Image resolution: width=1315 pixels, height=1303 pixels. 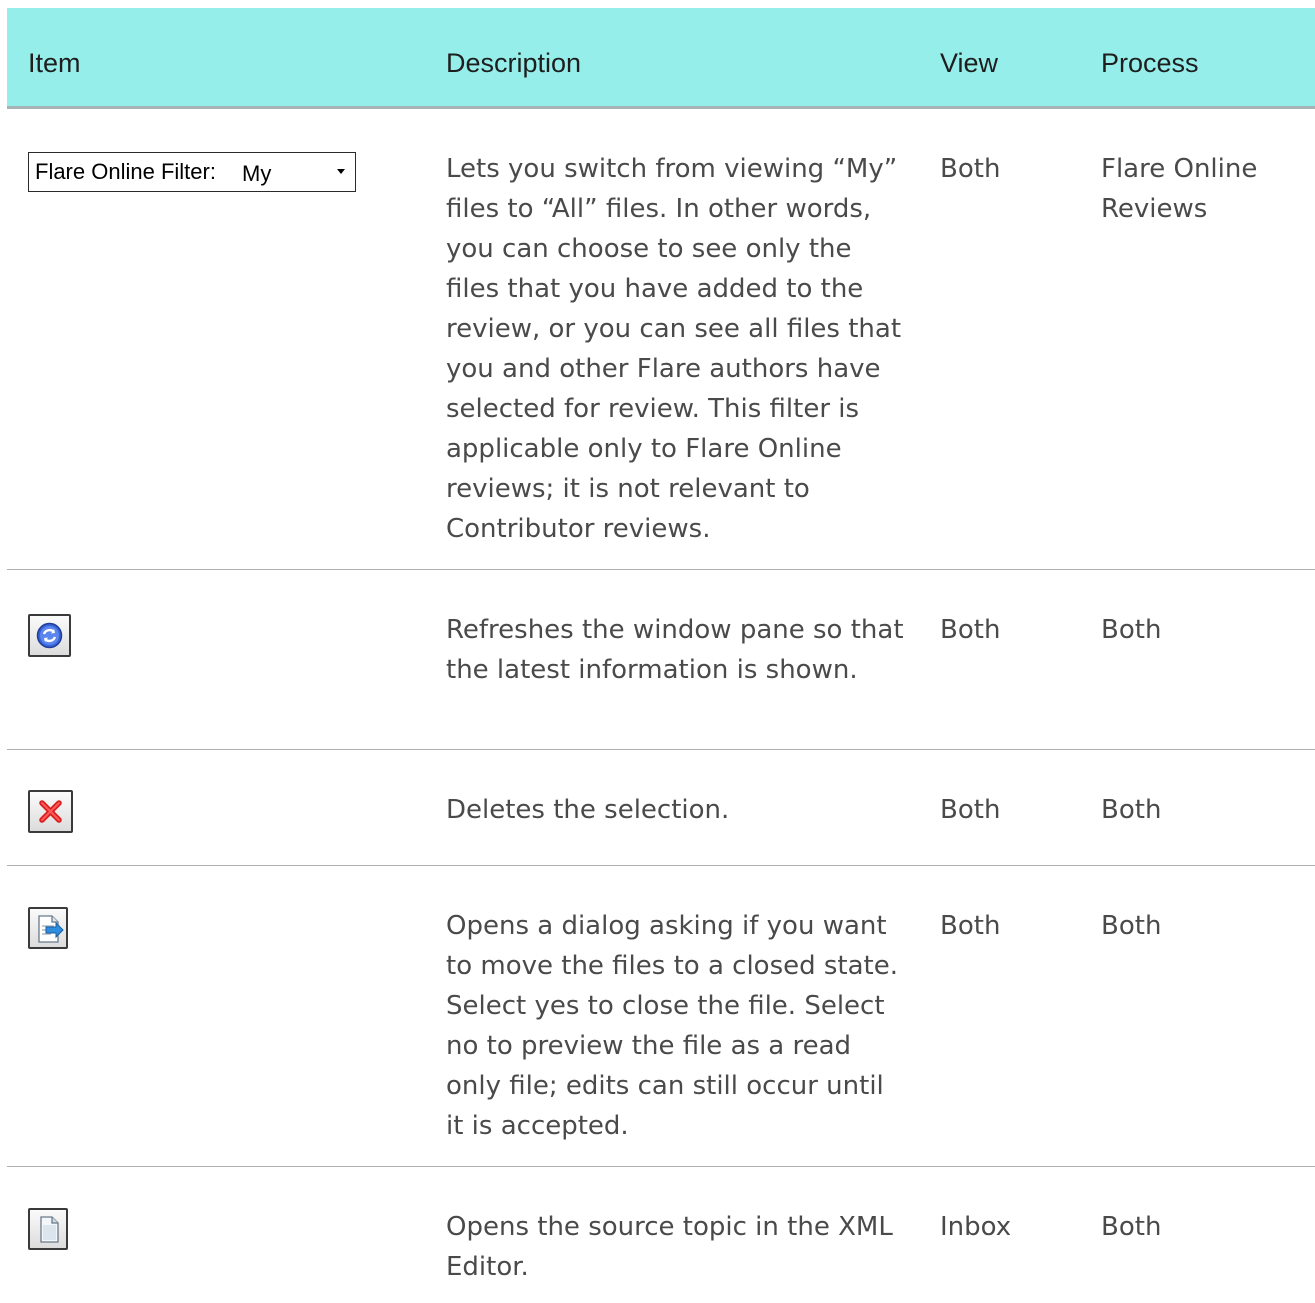 I want to click on table-row: Deletes the selection. Both Both, so click(x=661, y=808).